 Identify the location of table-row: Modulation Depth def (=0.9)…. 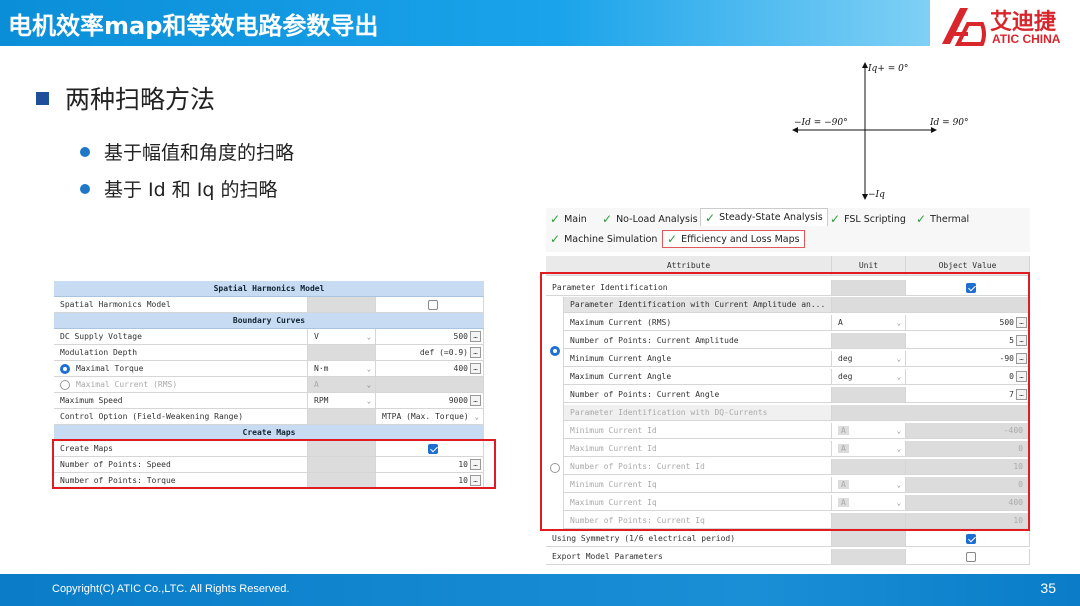
(269, 353).